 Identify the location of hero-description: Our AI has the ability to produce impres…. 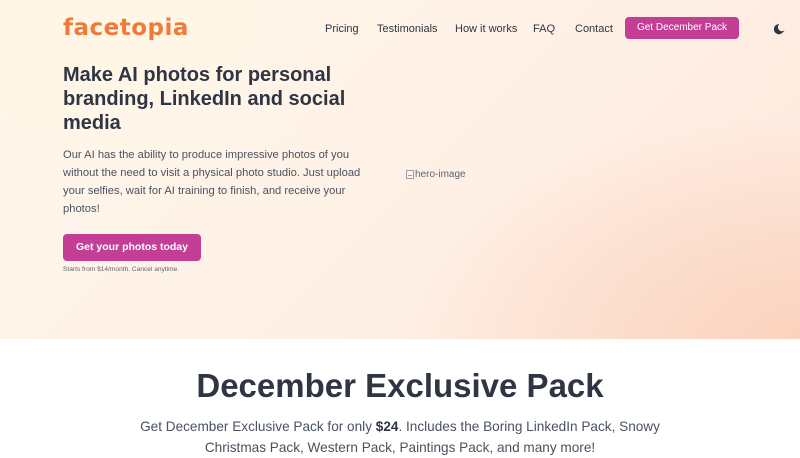
(212, 182).